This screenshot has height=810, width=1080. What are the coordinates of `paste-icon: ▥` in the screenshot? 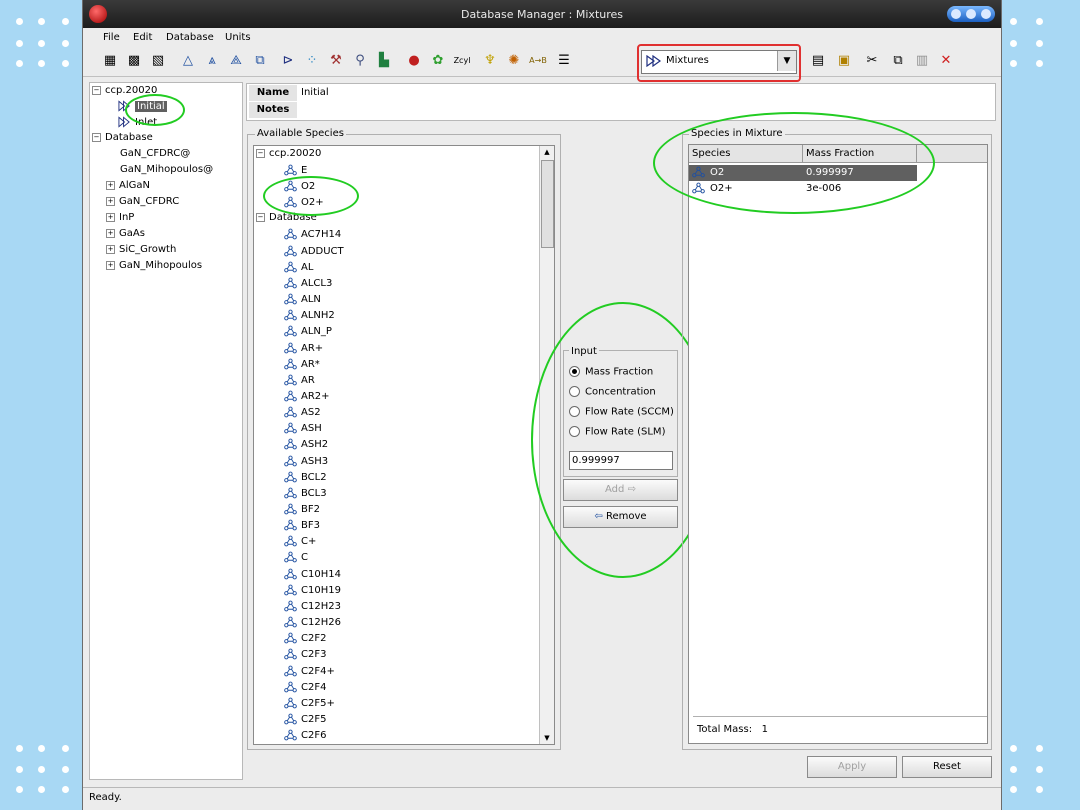 It's located at (922, 61).